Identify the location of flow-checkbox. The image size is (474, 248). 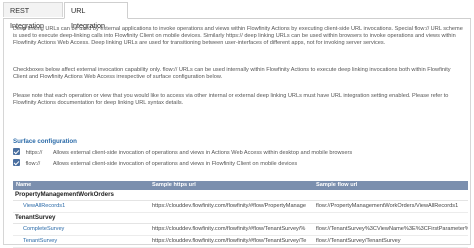
(16, 162).